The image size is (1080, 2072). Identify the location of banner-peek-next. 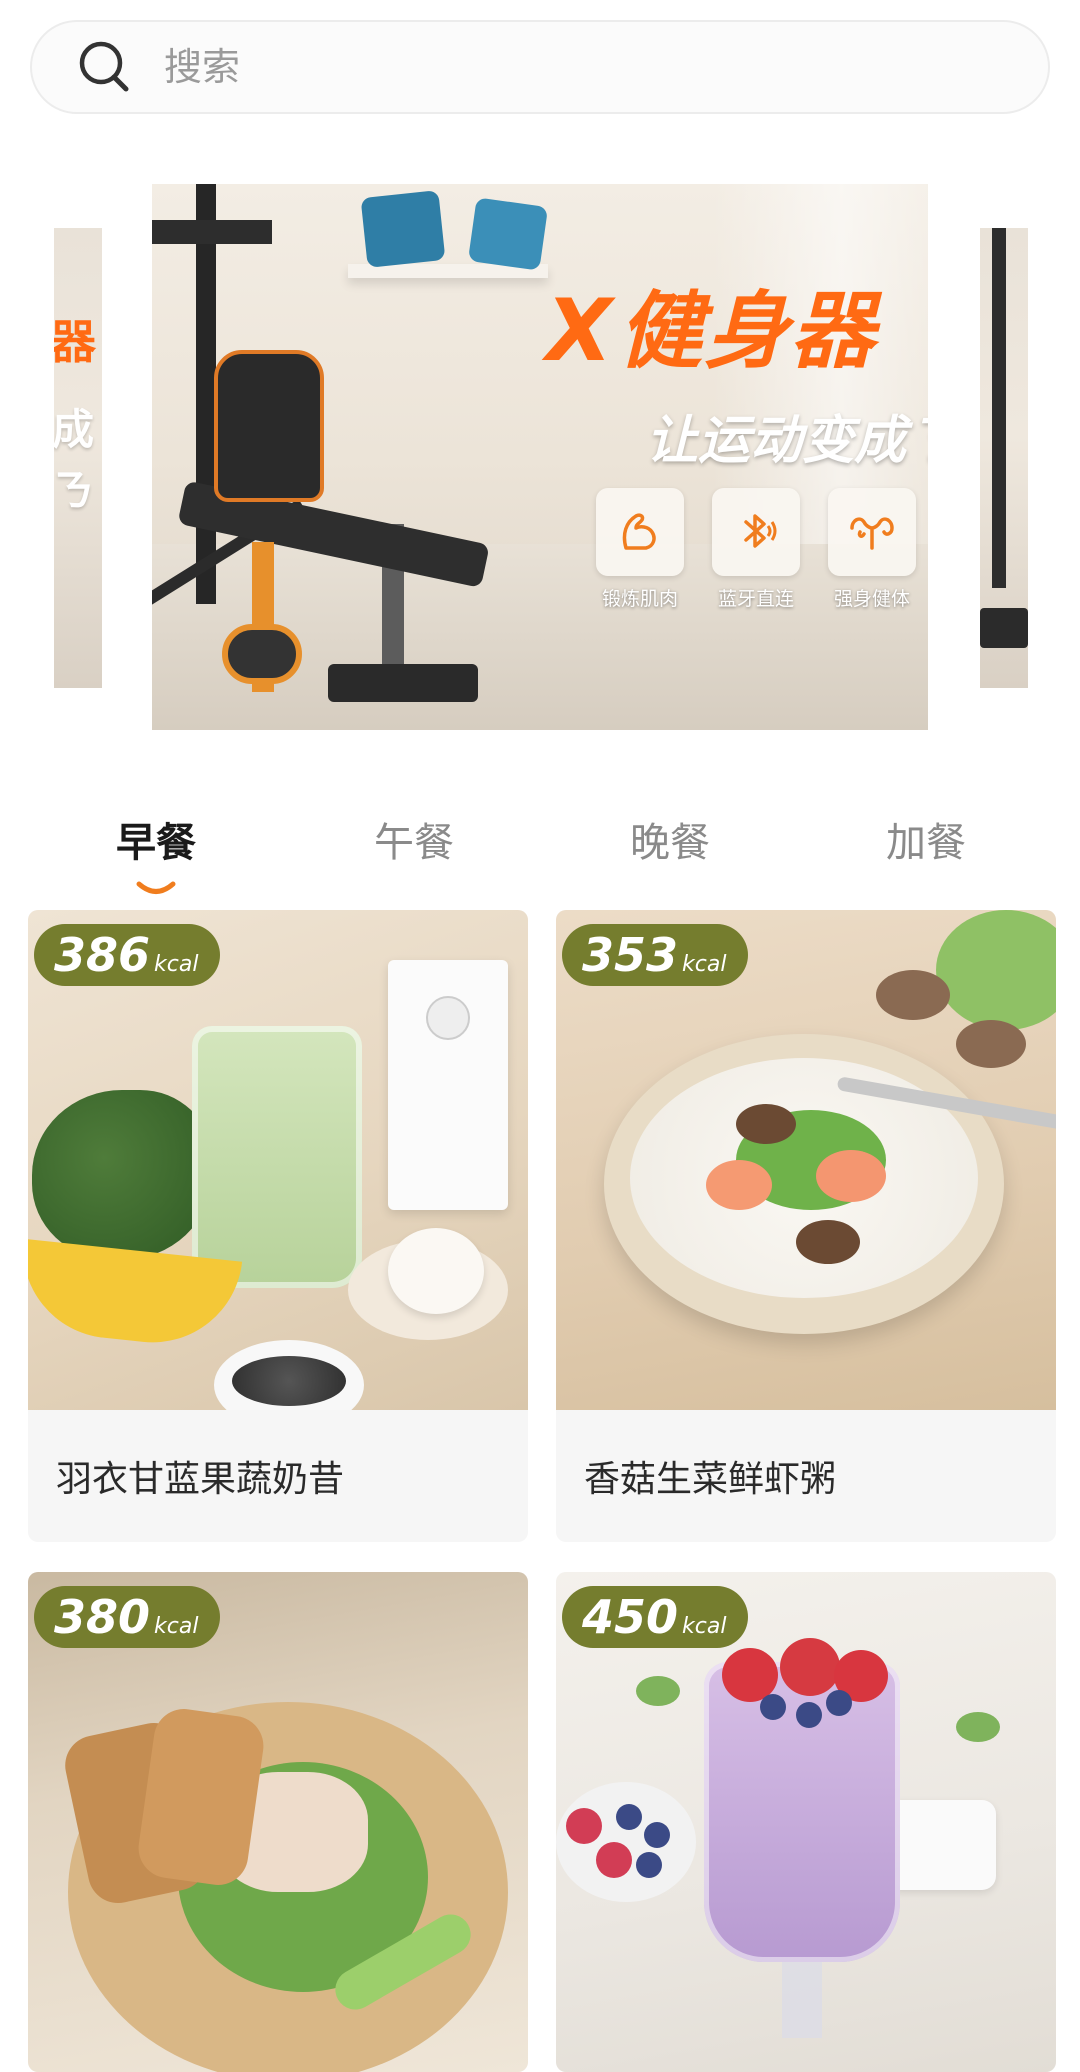
(1004, 458).